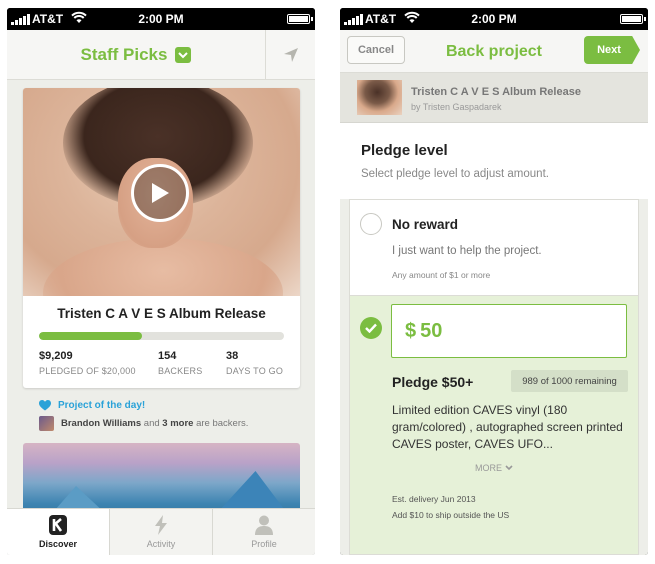  I want to click on pledge-level-heading: Pledge level, so click(404, 150).